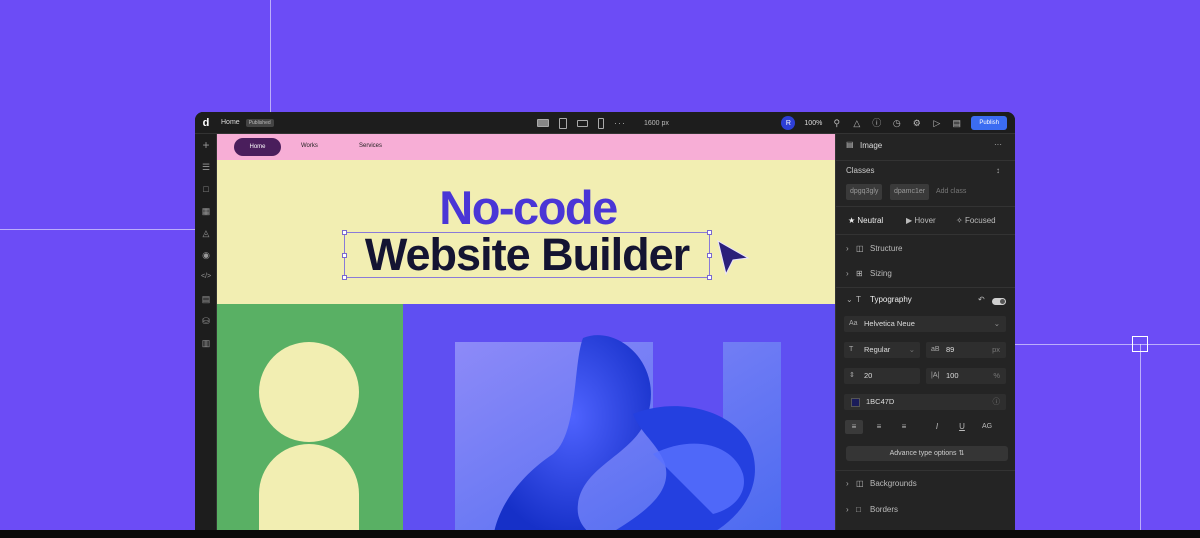 The image size is (1200, 538). What do you see at coordinates (925, 250) in the screenshot?
I see `section-structure: › ◫ Structure` at bounding box center [925, 250].